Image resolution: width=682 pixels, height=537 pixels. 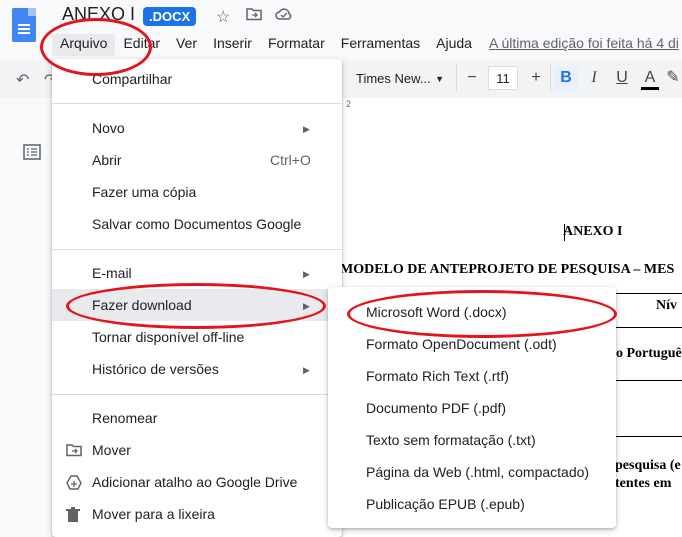 I want to click on download-txt: Texto sem formatação (.txt), so click(x=451, y=440).